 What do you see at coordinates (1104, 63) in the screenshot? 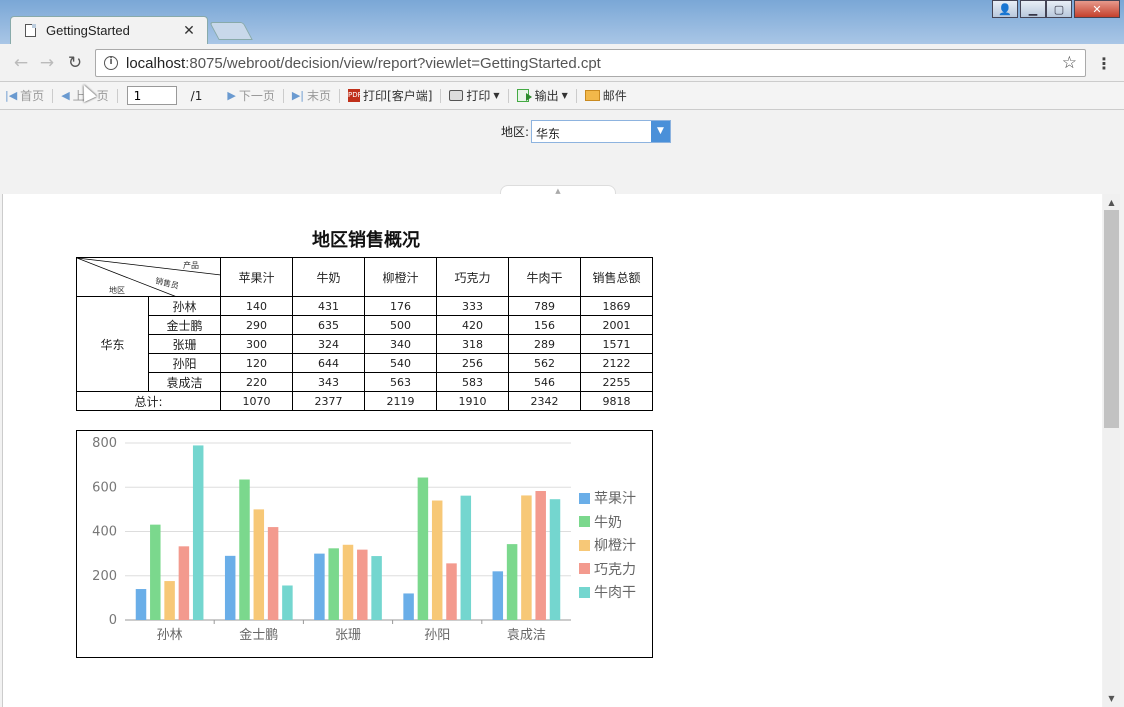
I see `browser-menu-icon: ⋮` at bounding box center [1104, 63].